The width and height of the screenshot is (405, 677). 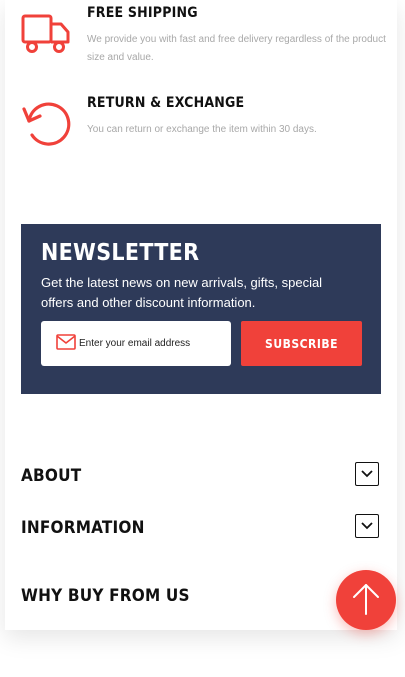 I want to click on feature-title: RETURN & EXCHANGE, so click(x=166, y=103).